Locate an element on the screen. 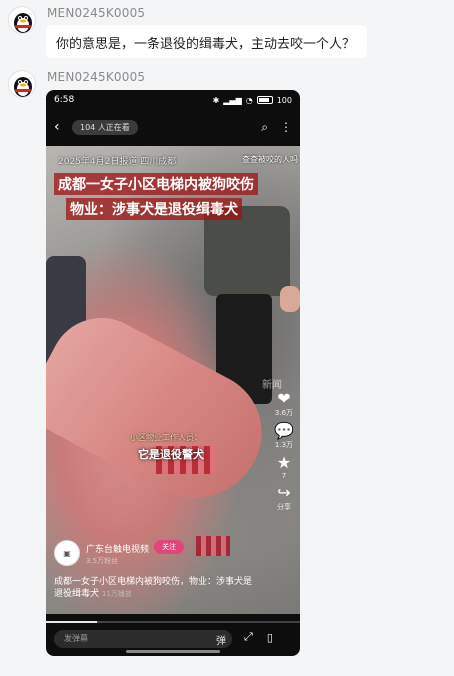 The width and height of the screenshot is (454, 676). back-arrow-icon: ‹ is located at coordinates (63, 127).